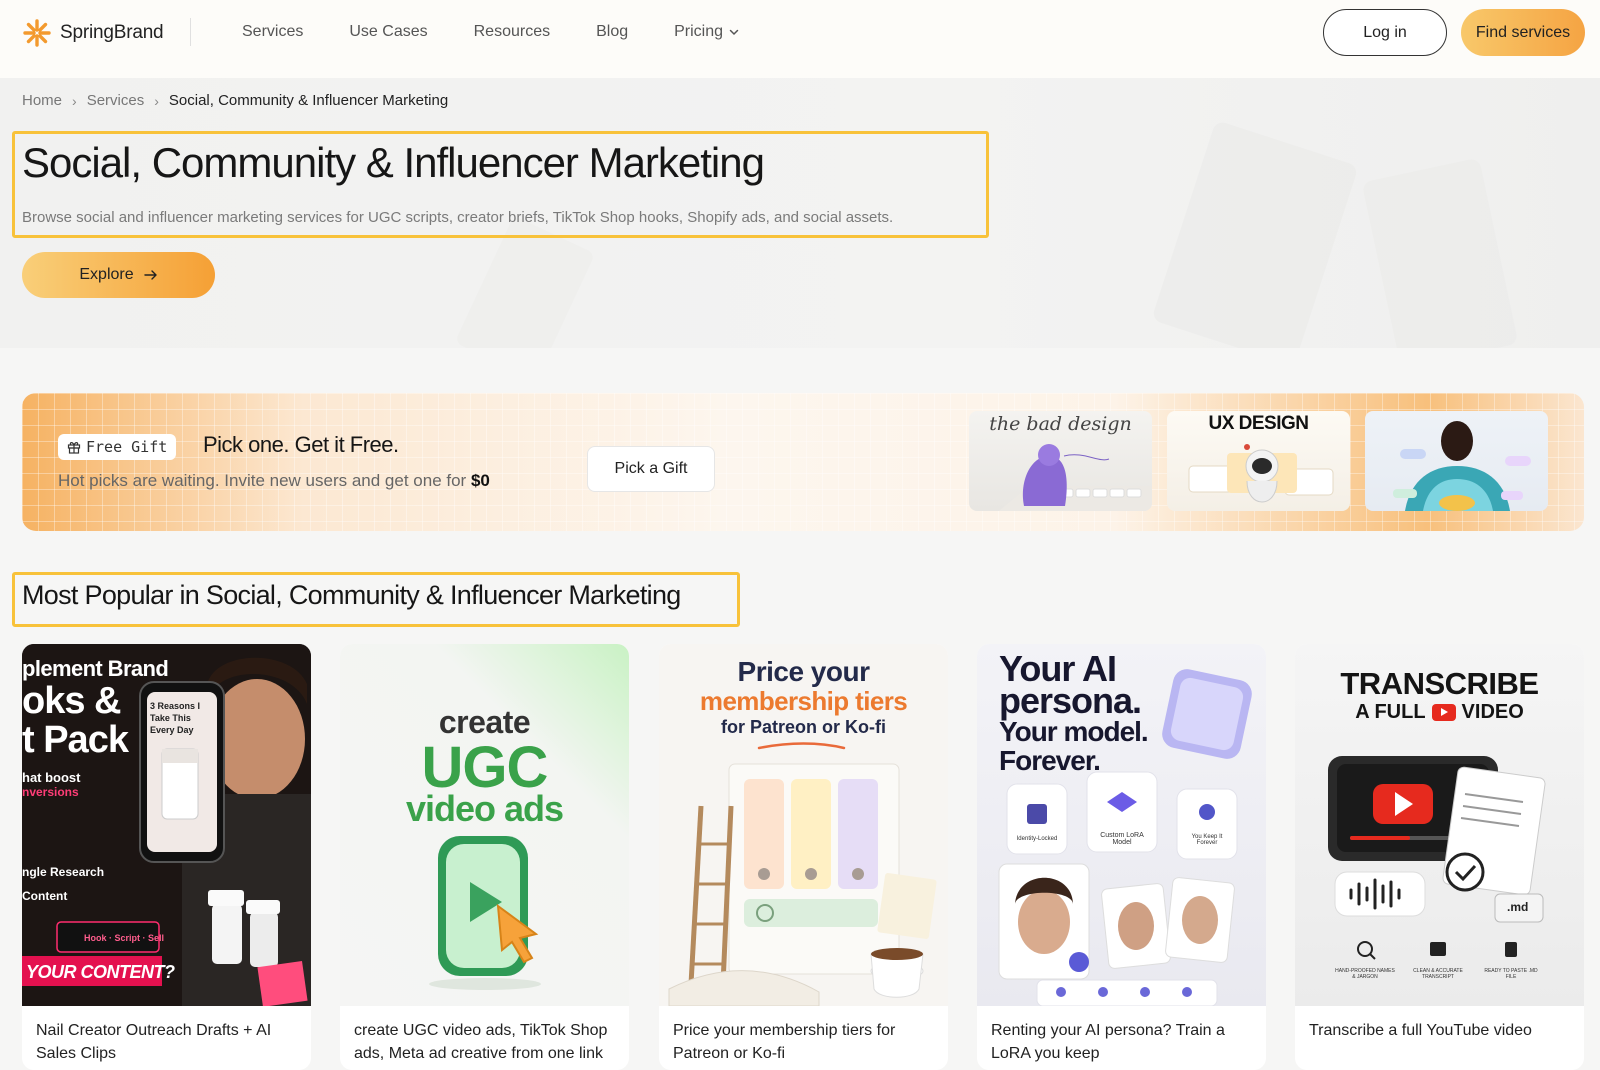 The image size is (1600, 1070). Describe the element at coordinates (272, 32) in the screenshot. I see `nav-services: Services` at that location.